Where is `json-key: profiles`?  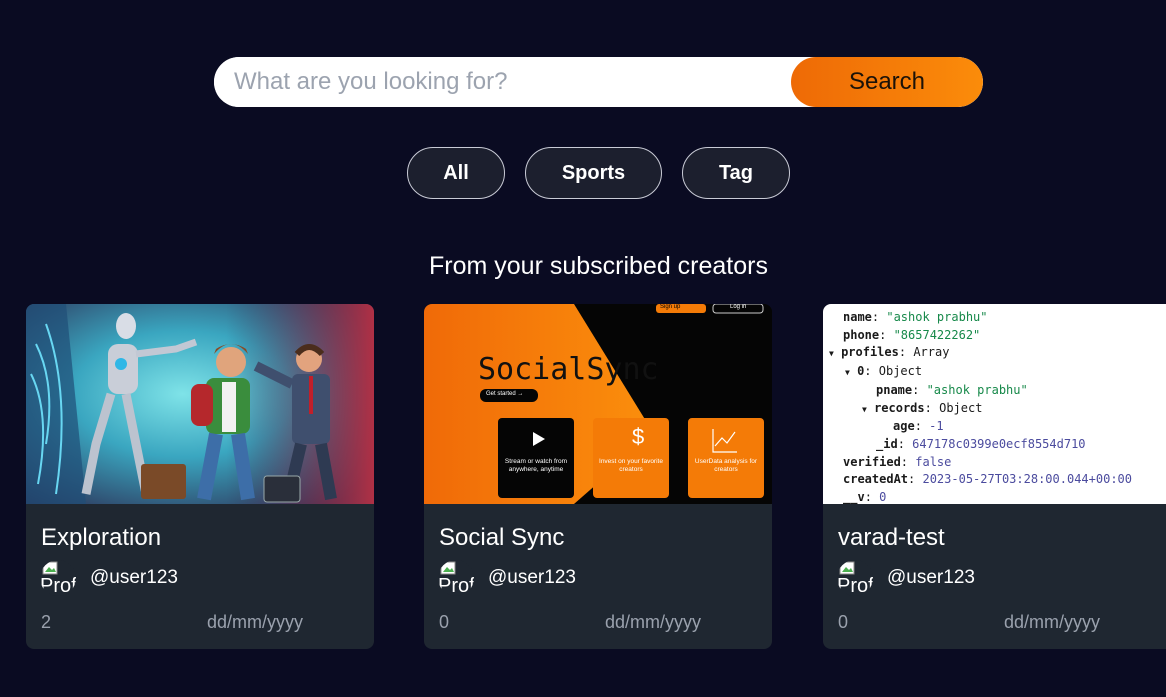 json-key: profiles is located at coordinates (870, 352).